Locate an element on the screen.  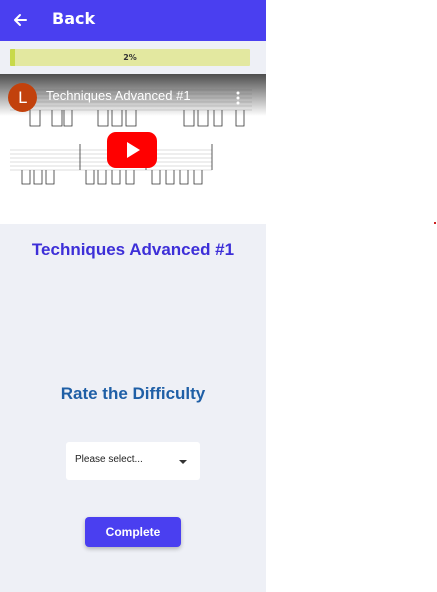
top-app-bar: Back is located at coordinates (133, 20).